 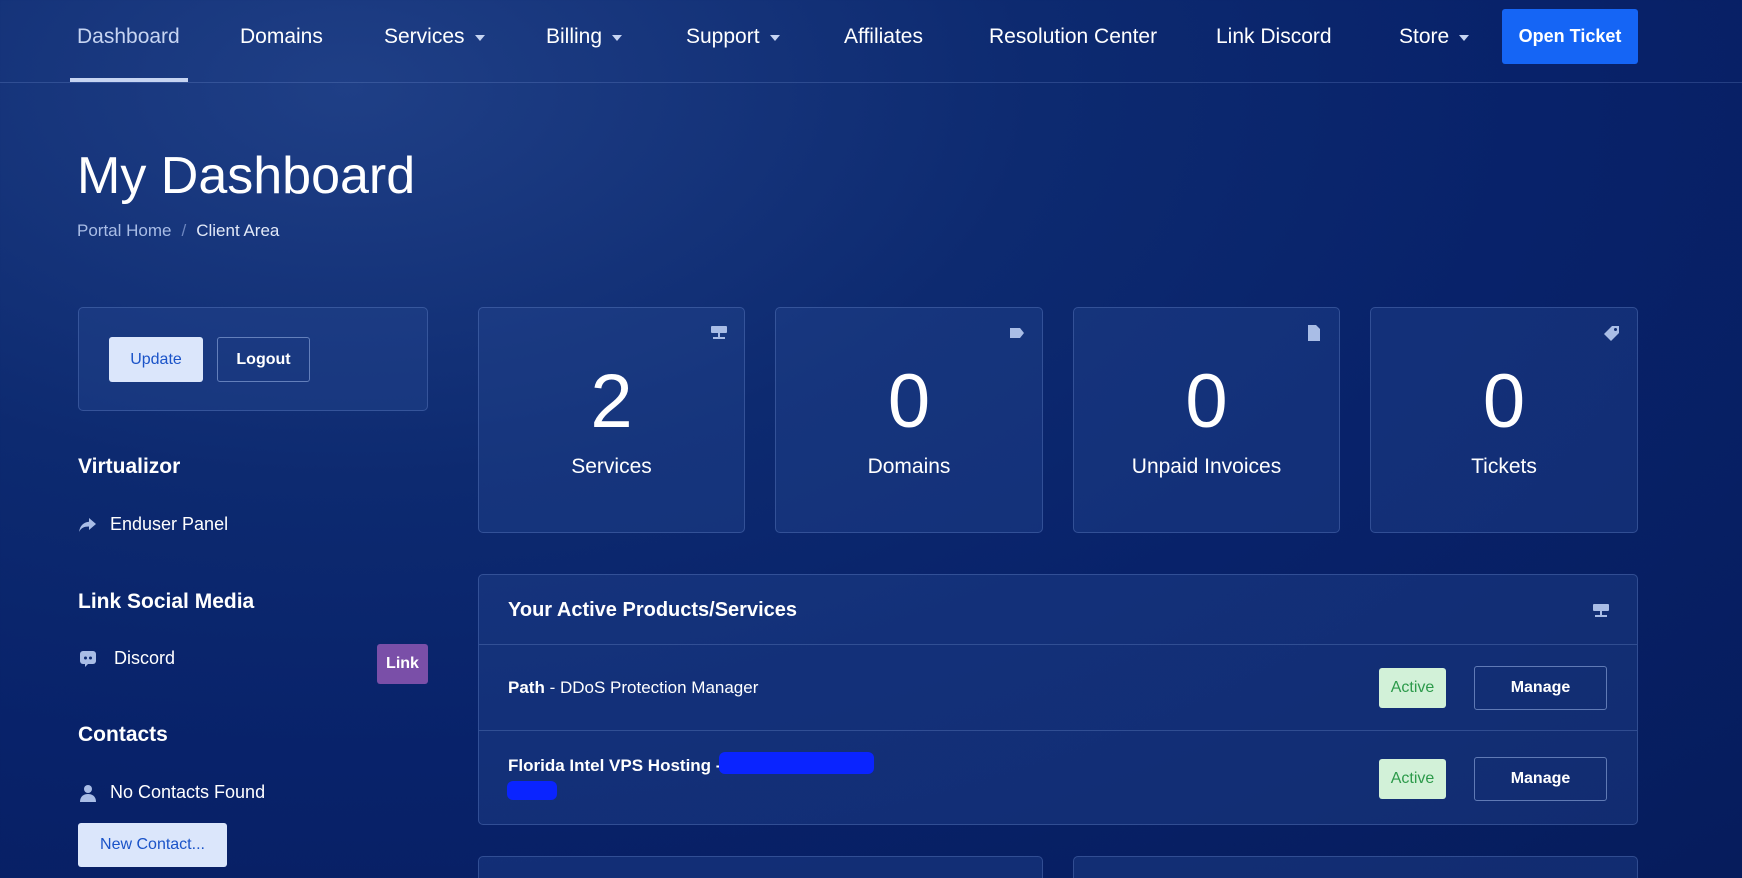 I want to click on stat-tile-unpaid-invoices: 0 Unpaid Invoices, so click(x=1206, y=420).